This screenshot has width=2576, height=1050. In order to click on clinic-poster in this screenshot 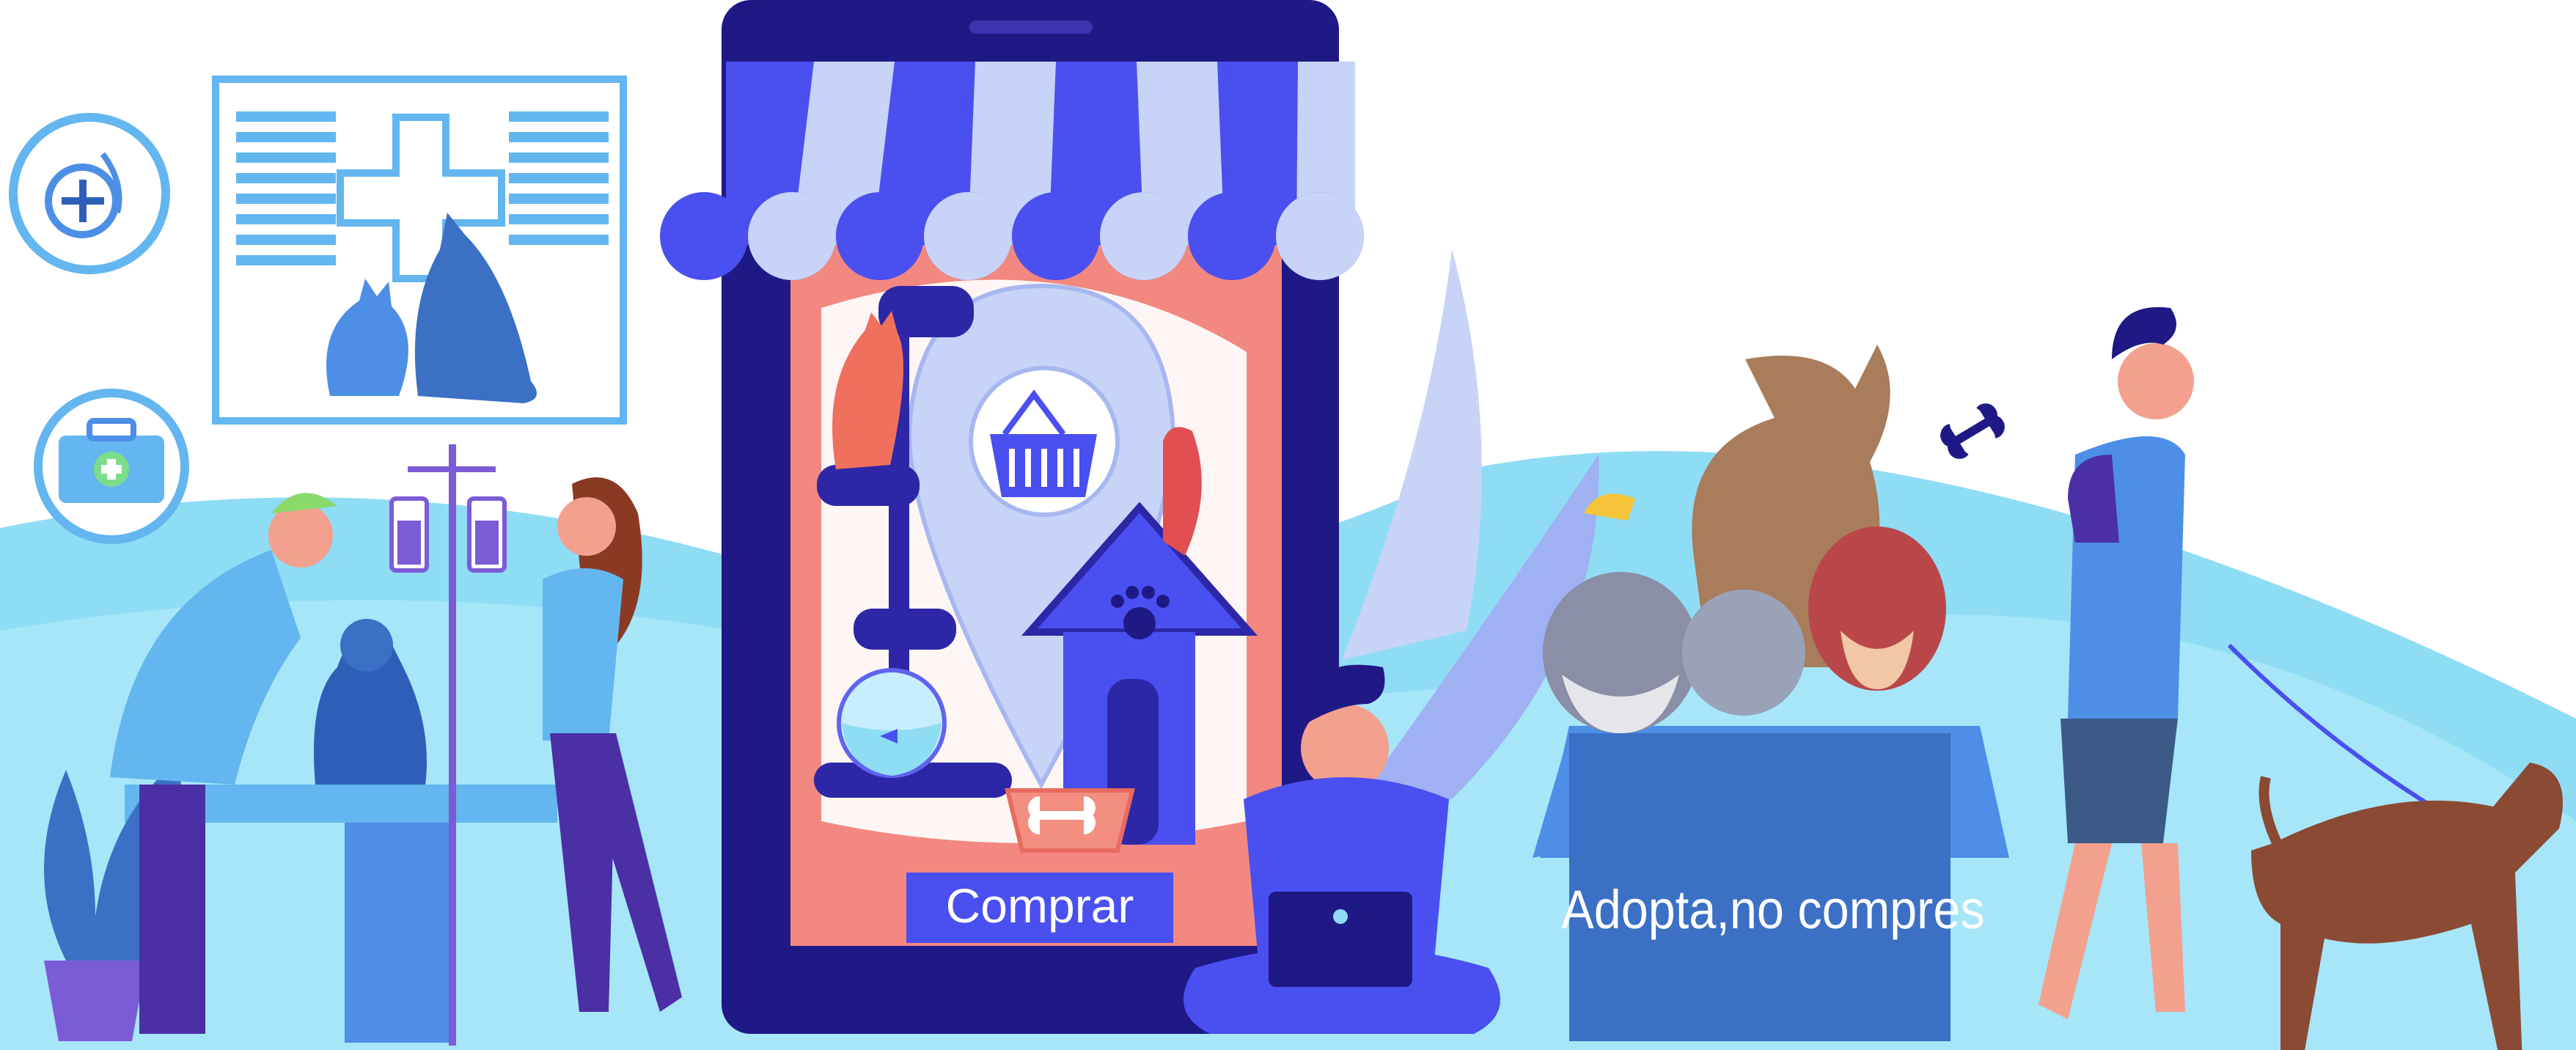, I will do `click(419, 250)`.